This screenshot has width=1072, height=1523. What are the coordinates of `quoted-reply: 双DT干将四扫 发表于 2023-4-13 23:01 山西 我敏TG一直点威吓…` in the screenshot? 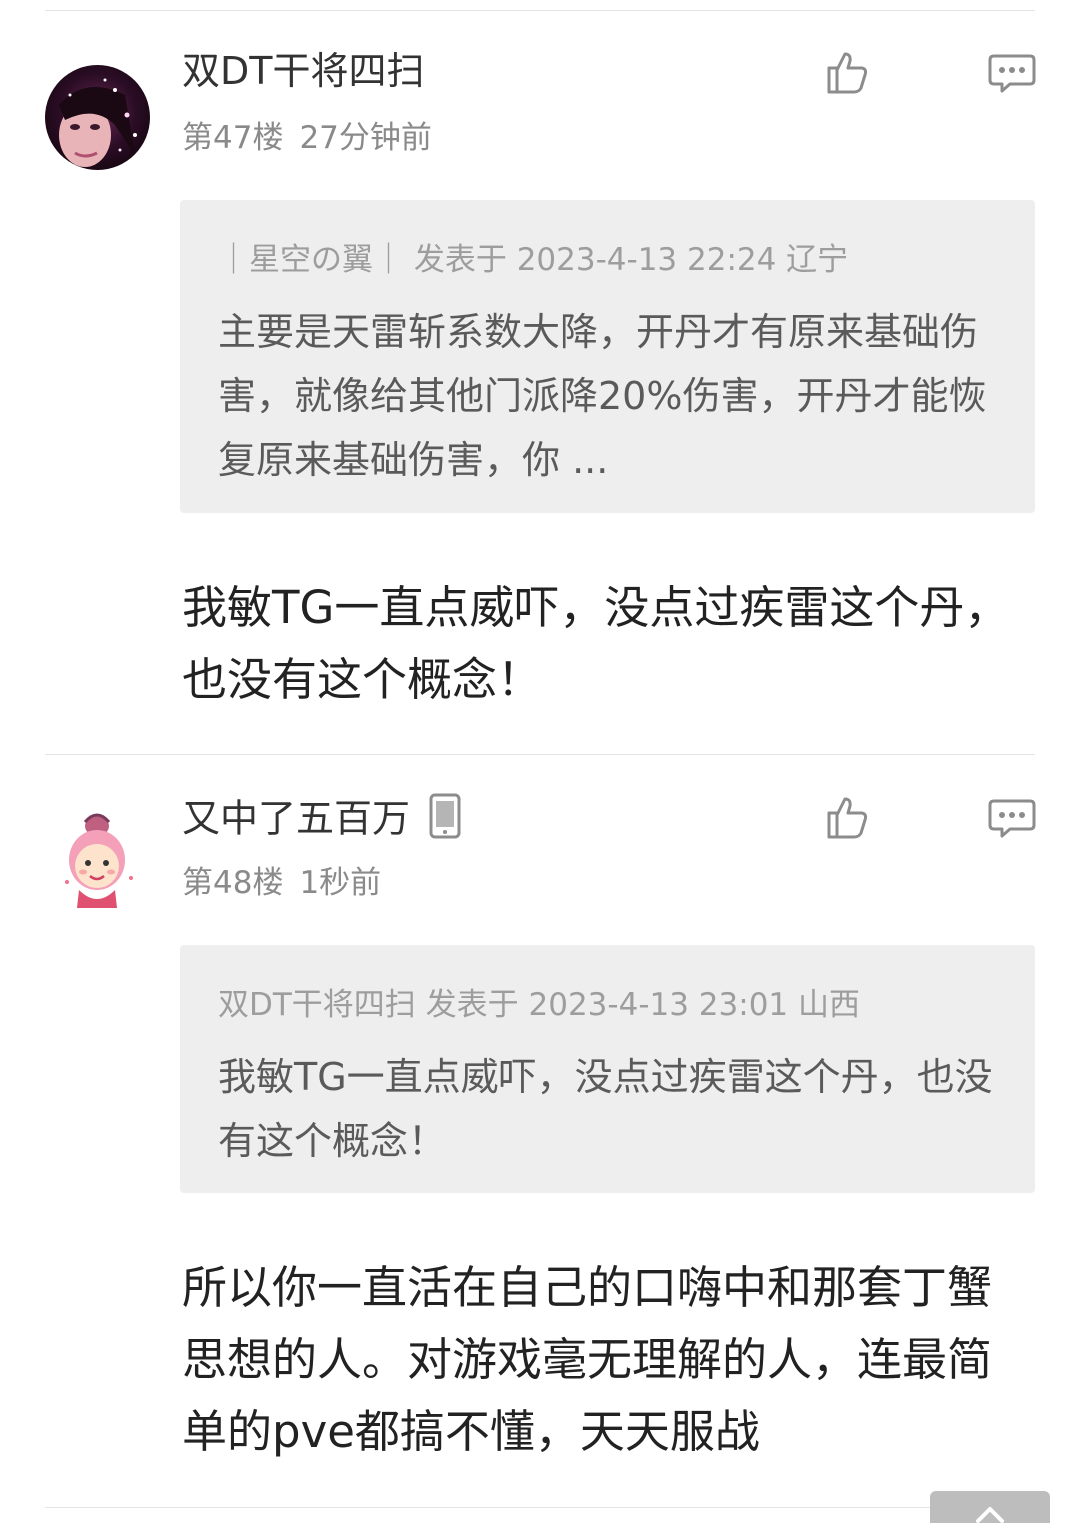 It's located at (607, 1069).